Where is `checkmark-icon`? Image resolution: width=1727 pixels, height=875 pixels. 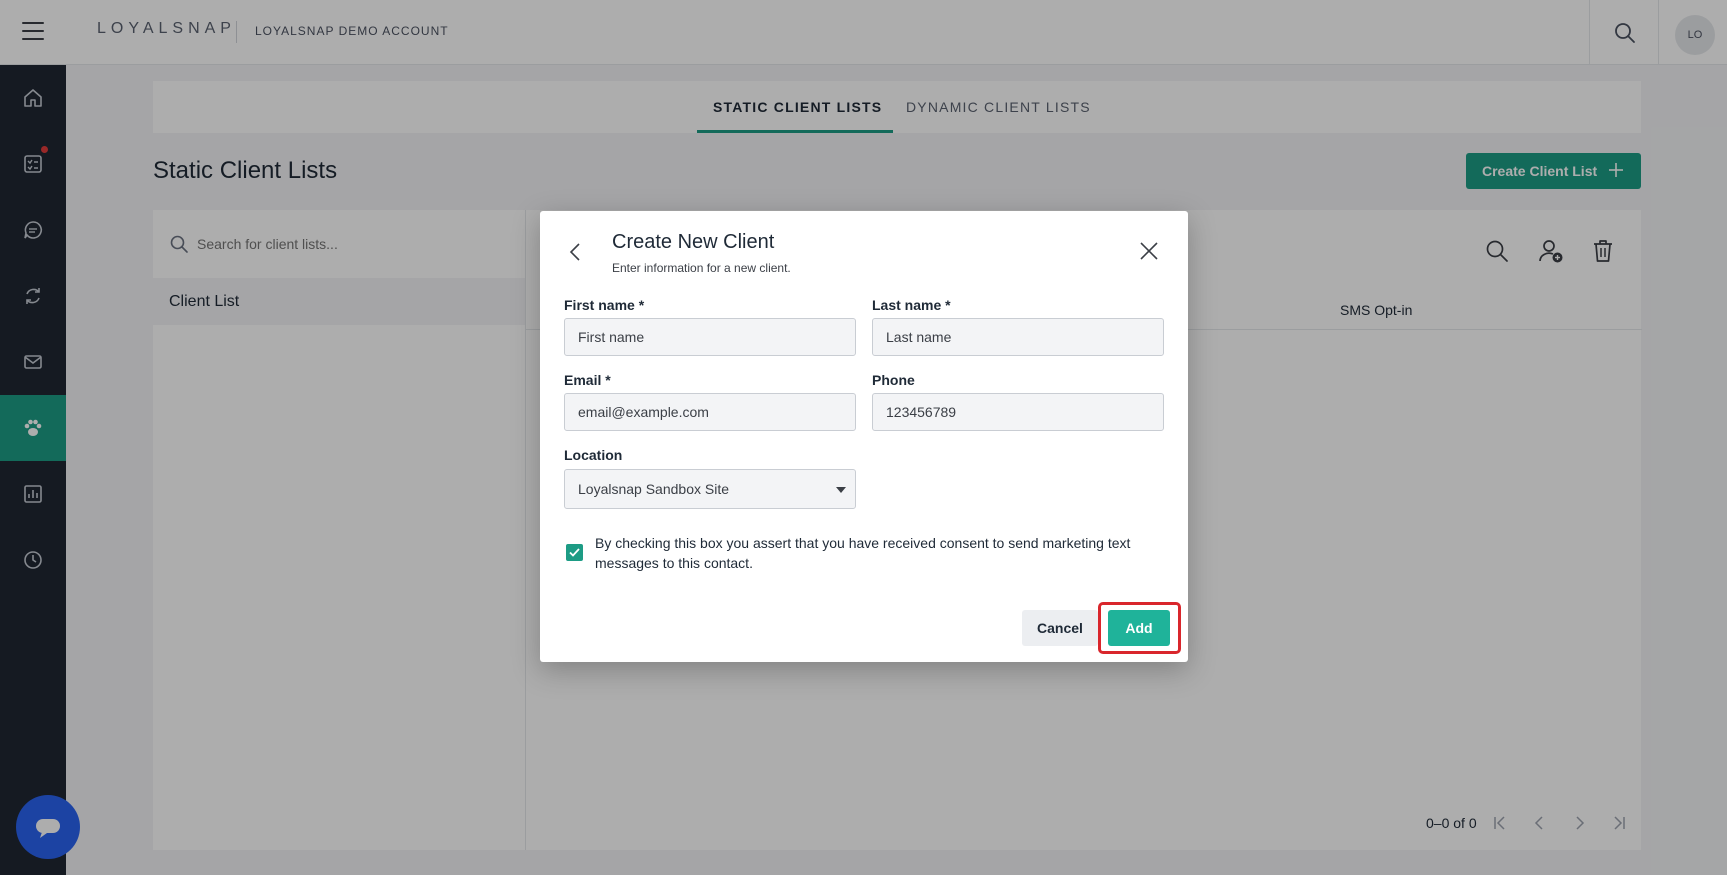
checkmark-icon is located at coordinates (574, 552).